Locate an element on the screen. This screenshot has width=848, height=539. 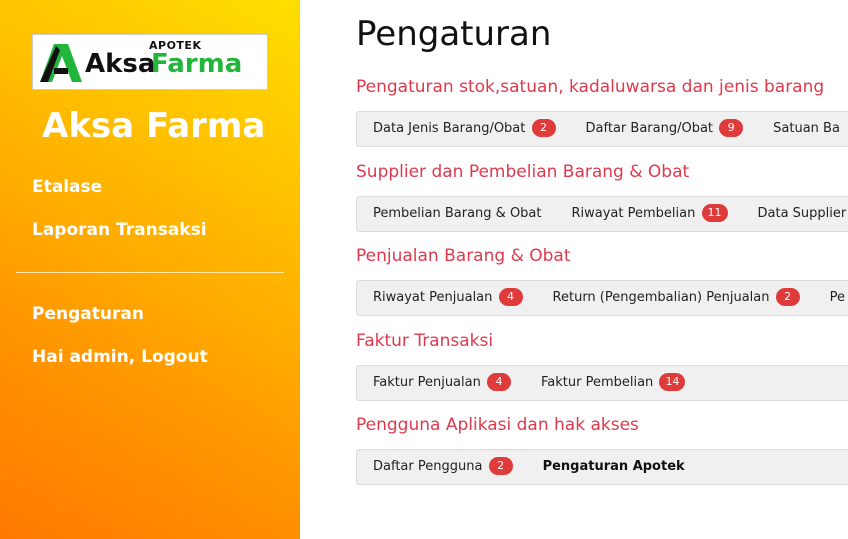
sidebar-divider is located at coordinates (150, 272).